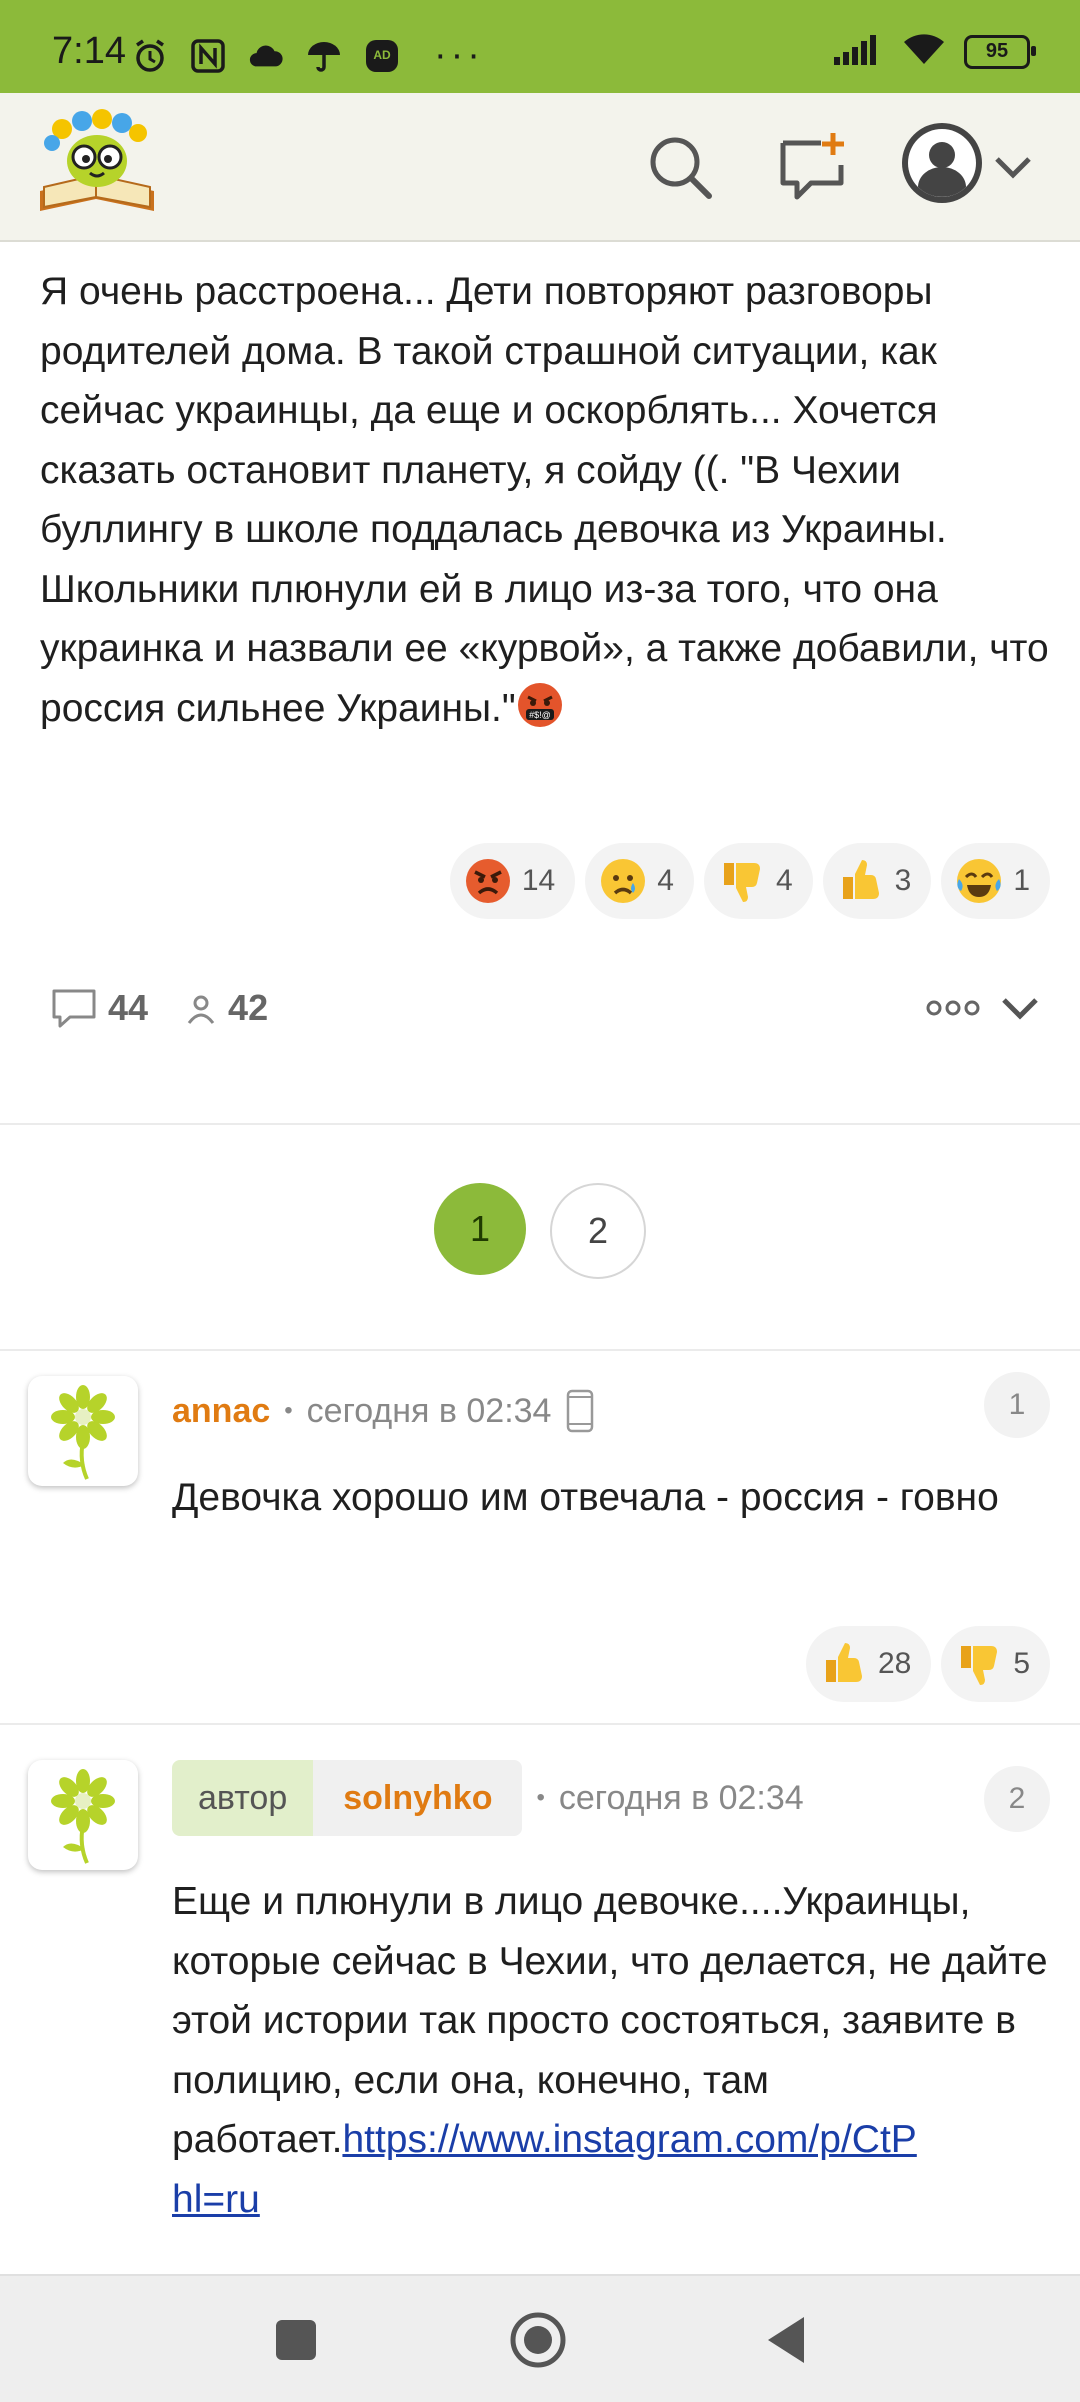  What do you see at coordinates (598, 1231) in the screenshot?
I see `page-2-button: 2` at bounding box center [598, 1231].